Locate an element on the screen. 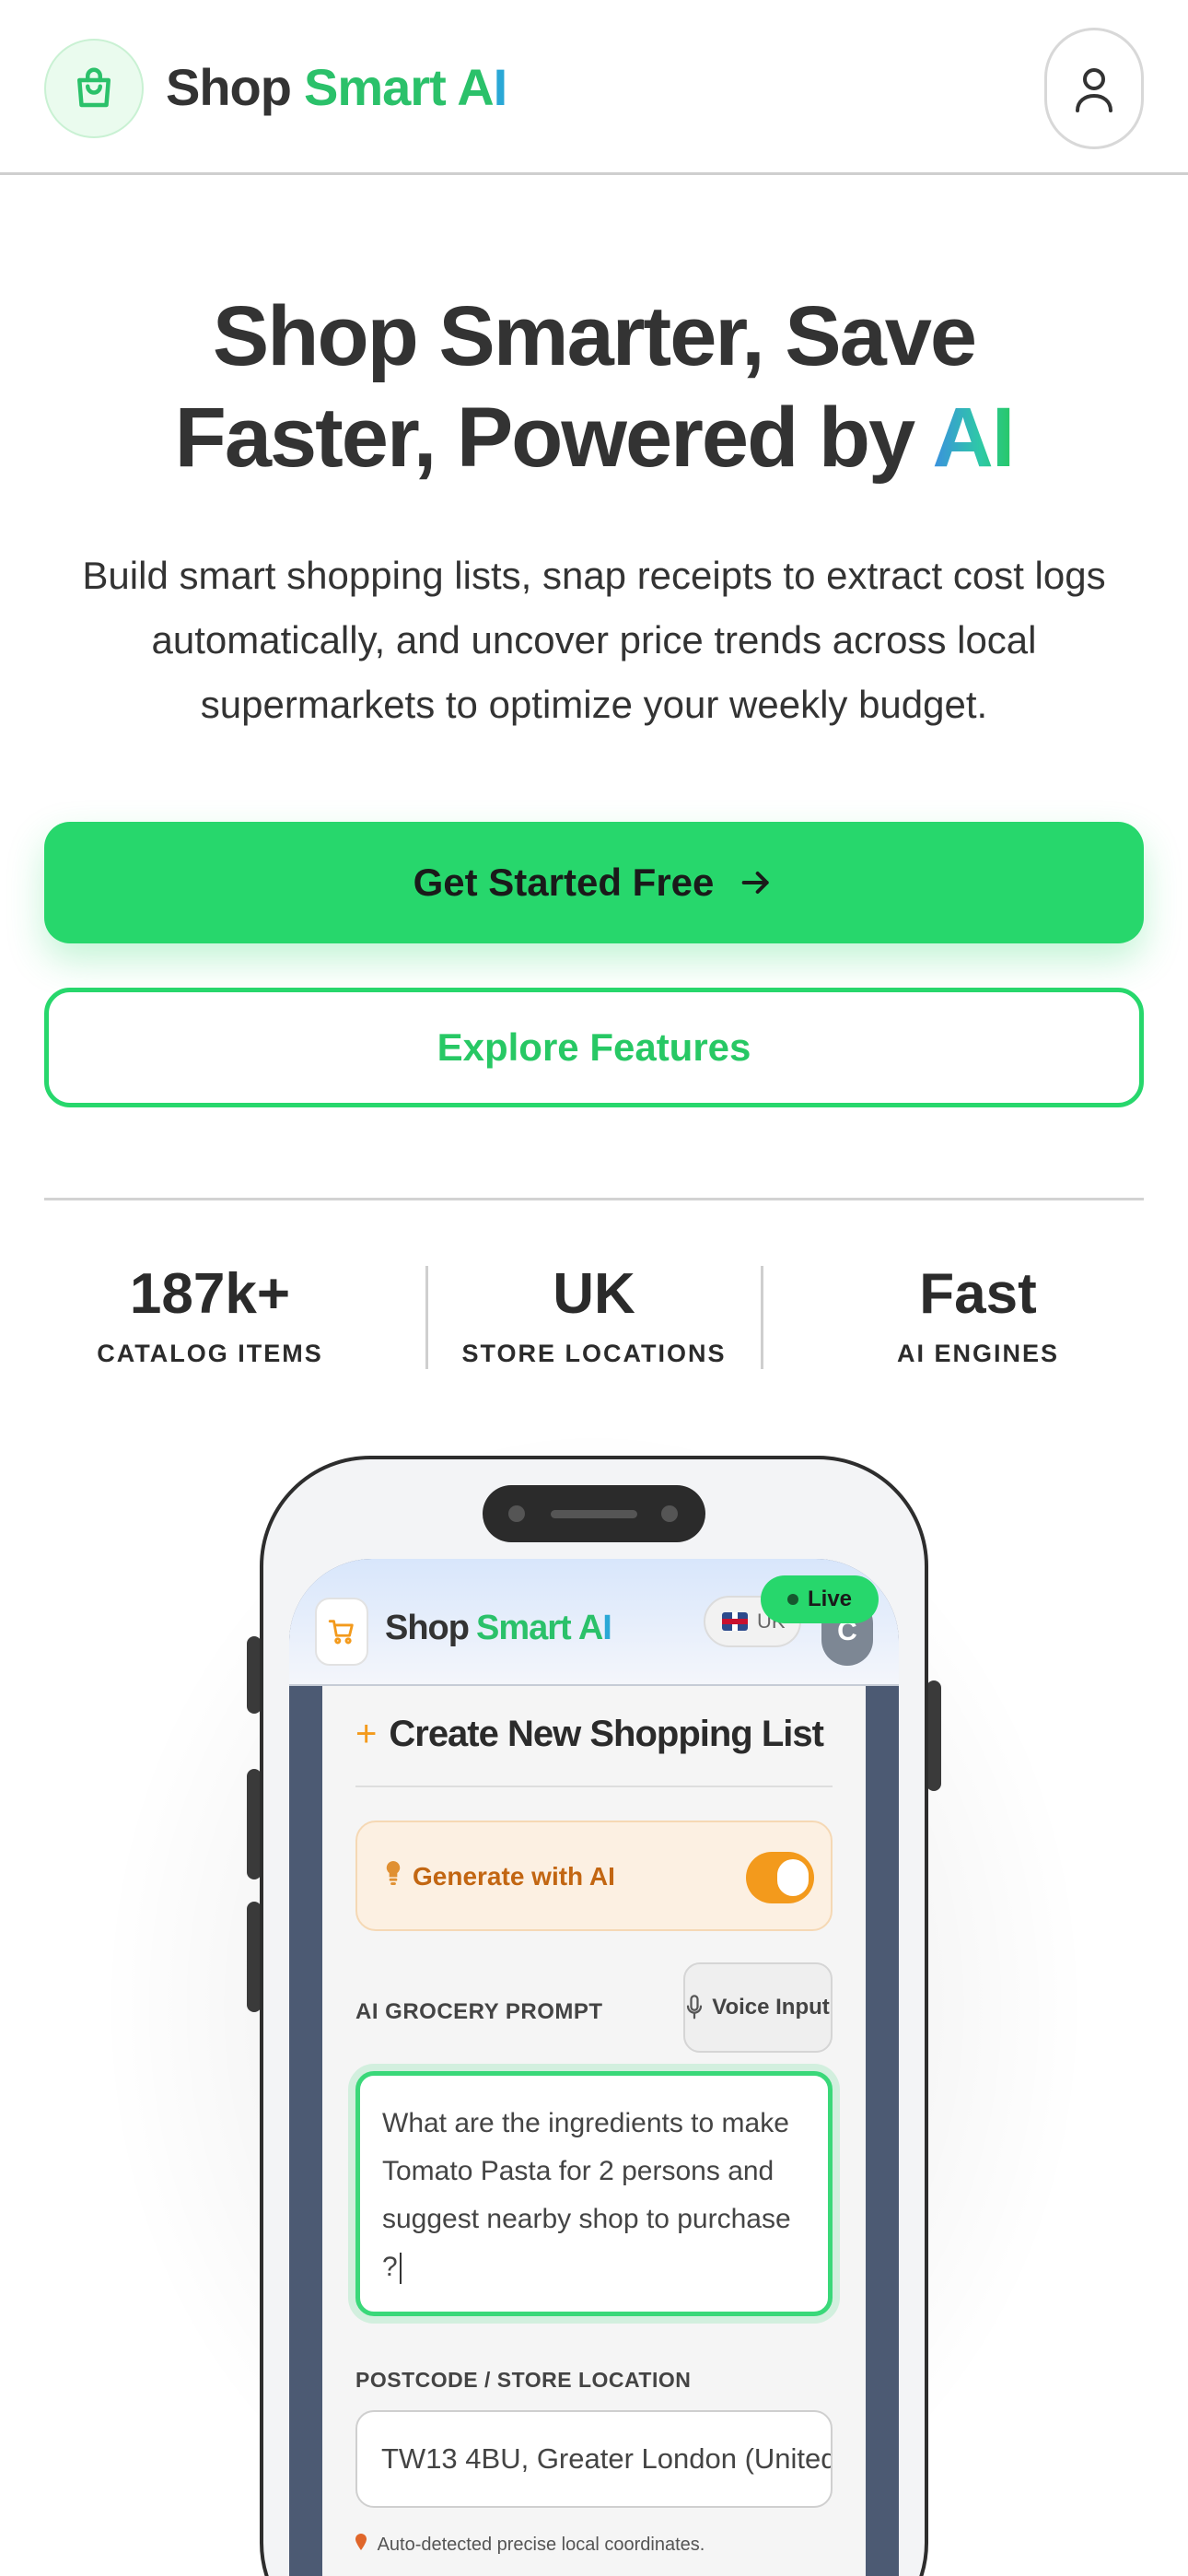 Image resolution: width=1188 pixels, height=2576 pixels. microphone-icon is located at coordinates (695, 2008).